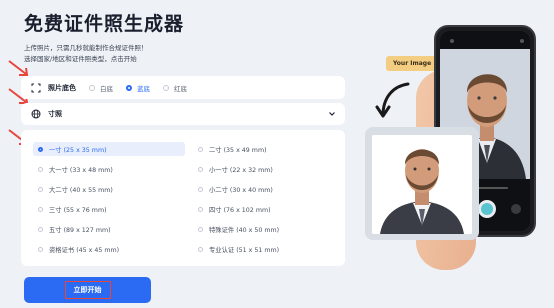  Describe the element at coordinates (244, 250) in the screenshot. I see `size-option-label: 专业认证 (51 x 51 mm)` at that location.